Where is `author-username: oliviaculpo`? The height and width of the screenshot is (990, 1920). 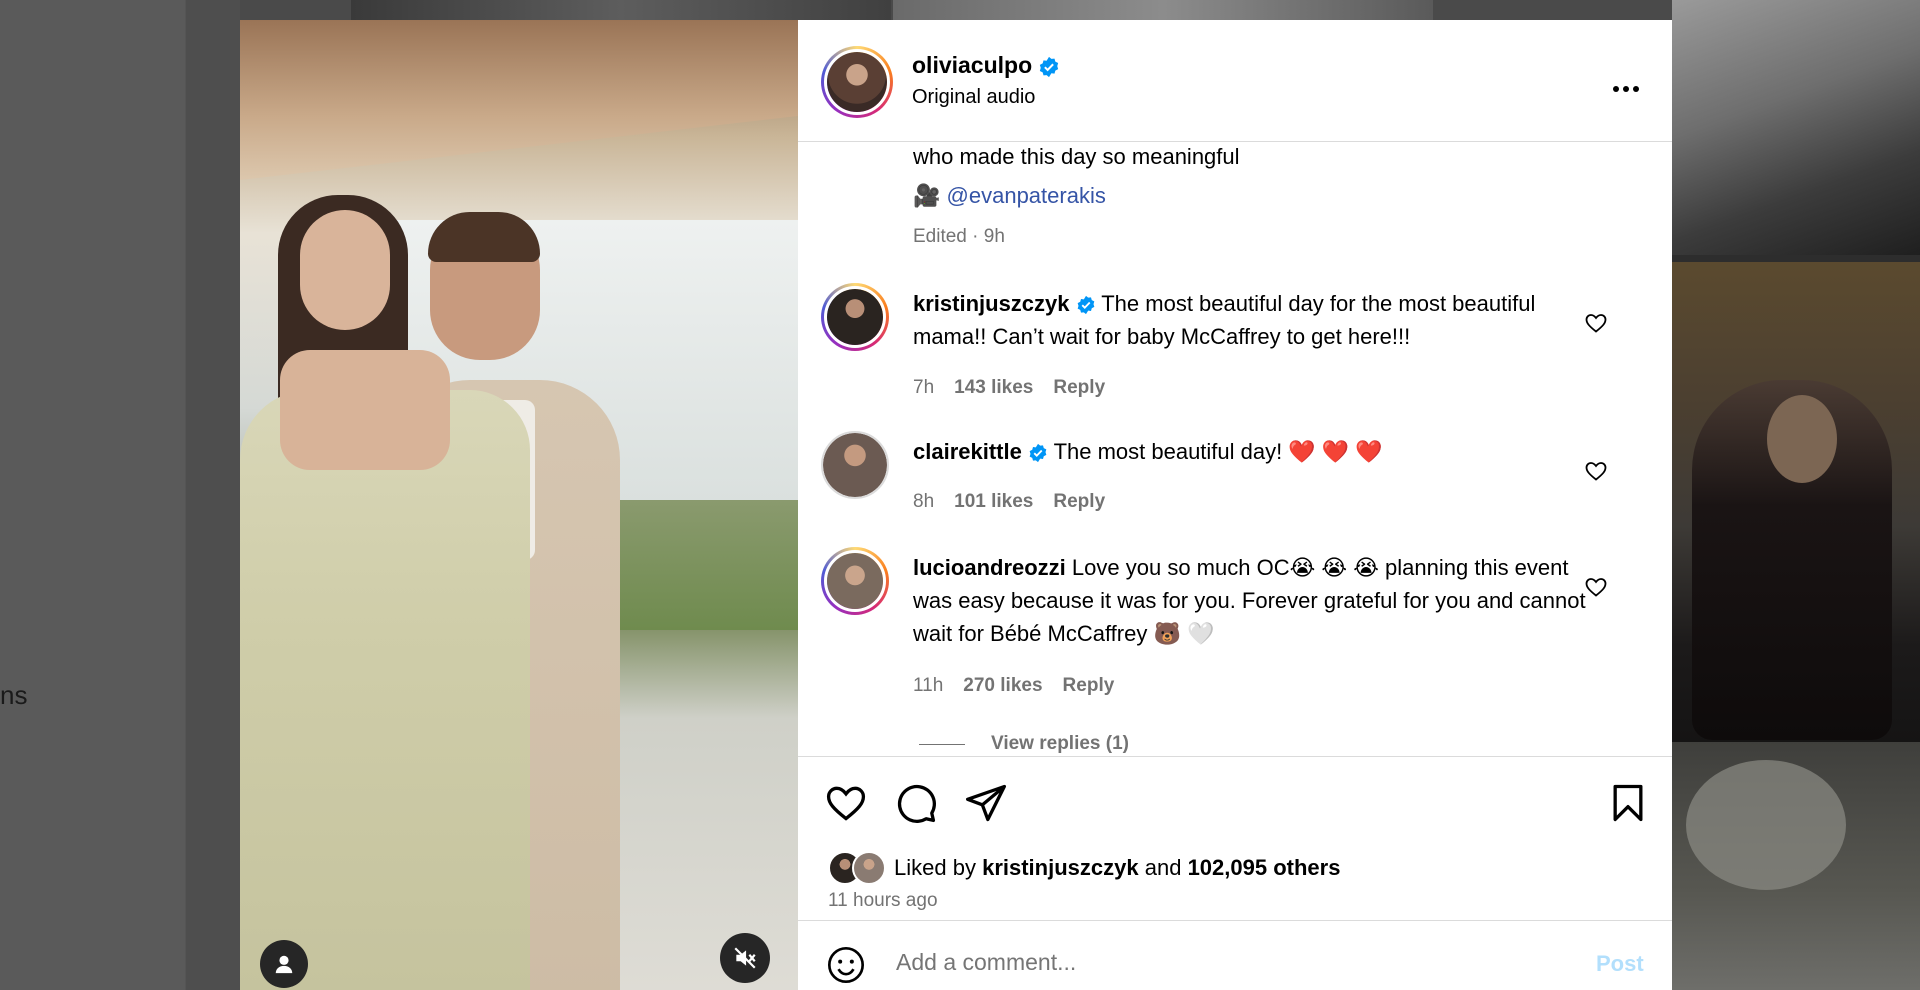 author-username: oliviaculpo is located at coordinates (986, 65).